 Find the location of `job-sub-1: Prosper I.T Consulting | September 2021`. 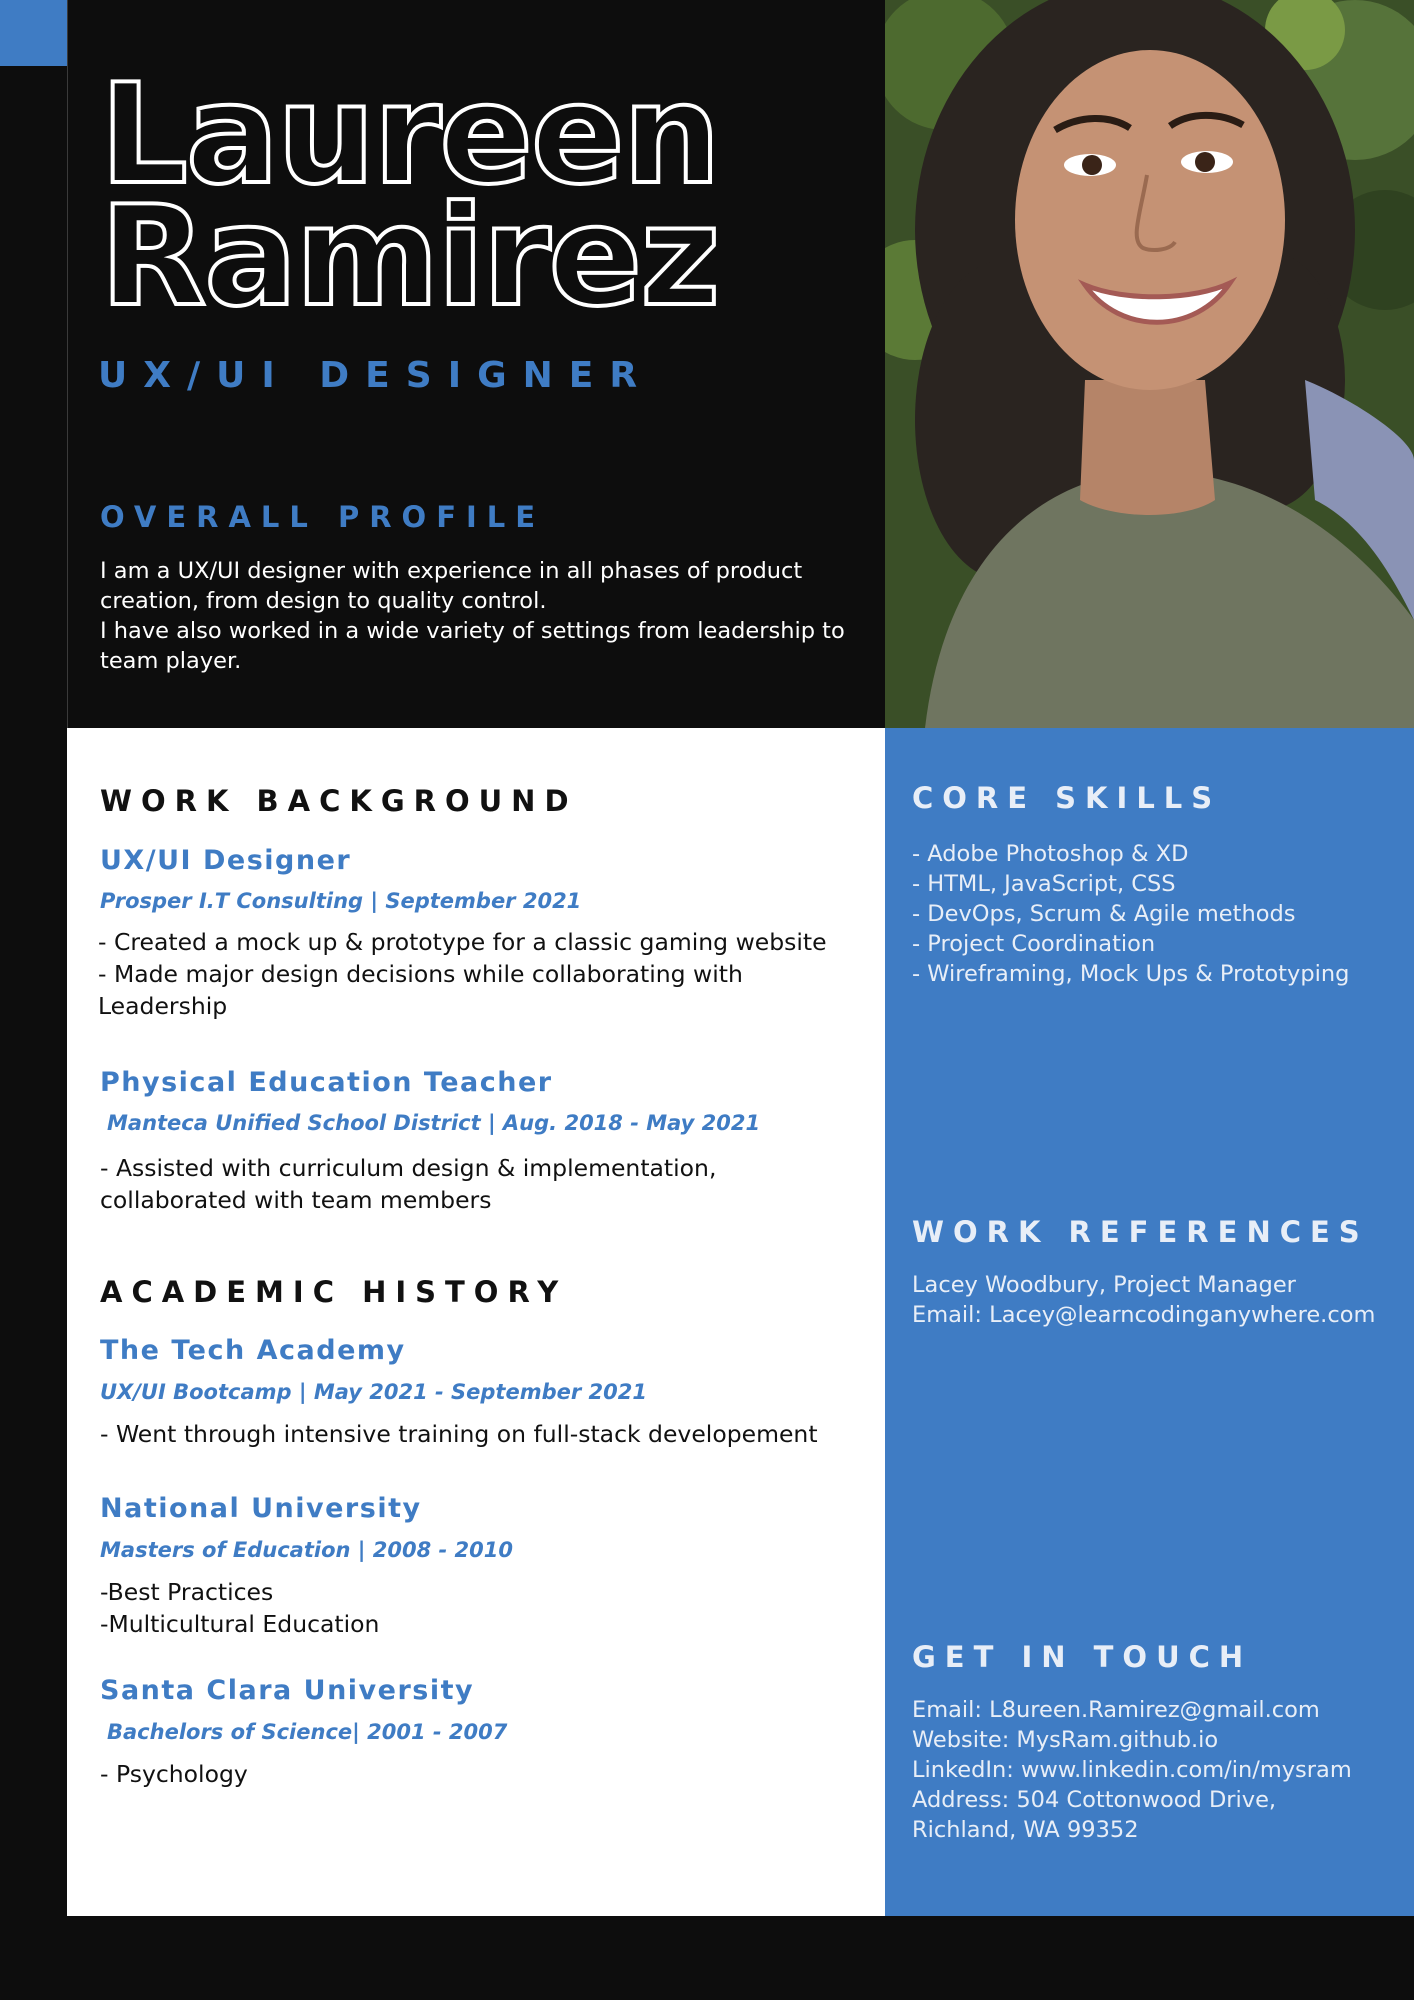

job-sub-1: Prosper I.T Consulting | September 2021 is located at coordinates (341, 901).